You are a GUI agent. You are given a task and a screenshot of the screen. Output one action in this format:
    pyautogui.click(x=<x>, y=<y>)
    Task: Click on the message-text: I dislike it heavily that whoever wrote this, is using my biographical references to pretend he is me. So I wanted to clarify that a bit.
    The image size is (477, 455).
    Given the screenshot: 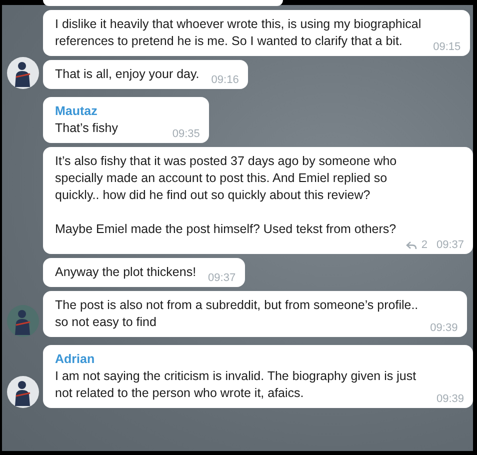 What is the action you would take?
    pyautogui.click(x=238, y=33)
    